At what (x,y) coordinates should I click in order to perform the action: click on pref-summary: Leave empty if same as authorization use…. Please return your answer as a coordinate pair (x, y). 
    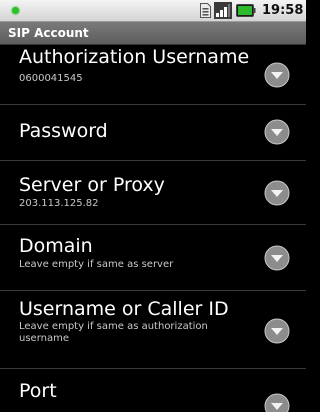
    Looking at the image, I should click on (113, 332).